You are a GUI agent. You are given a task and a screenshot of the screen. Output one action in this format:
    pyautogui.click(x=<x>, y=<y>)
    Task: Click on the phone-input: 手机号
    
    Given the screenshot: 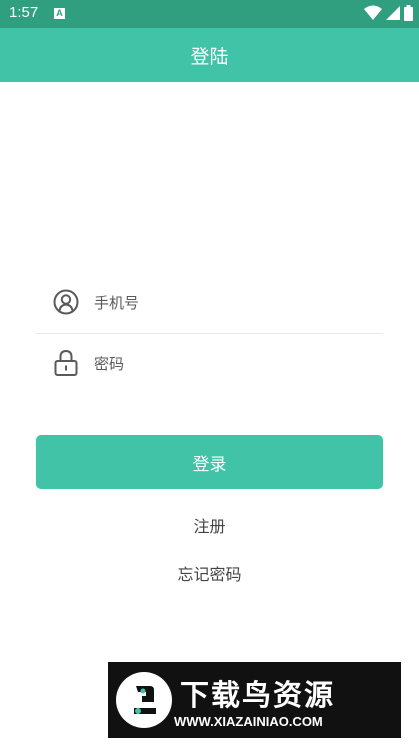 What is the action you would take?
    pyautogui.click(x=116, y=302)
    